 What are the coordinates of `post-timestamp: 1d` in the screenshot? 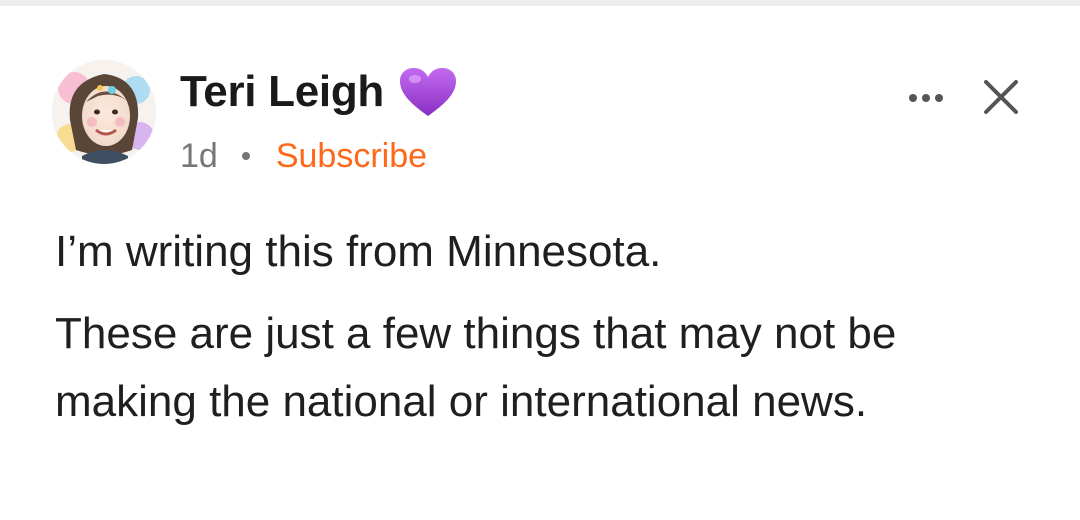 It's located at (199, 156).